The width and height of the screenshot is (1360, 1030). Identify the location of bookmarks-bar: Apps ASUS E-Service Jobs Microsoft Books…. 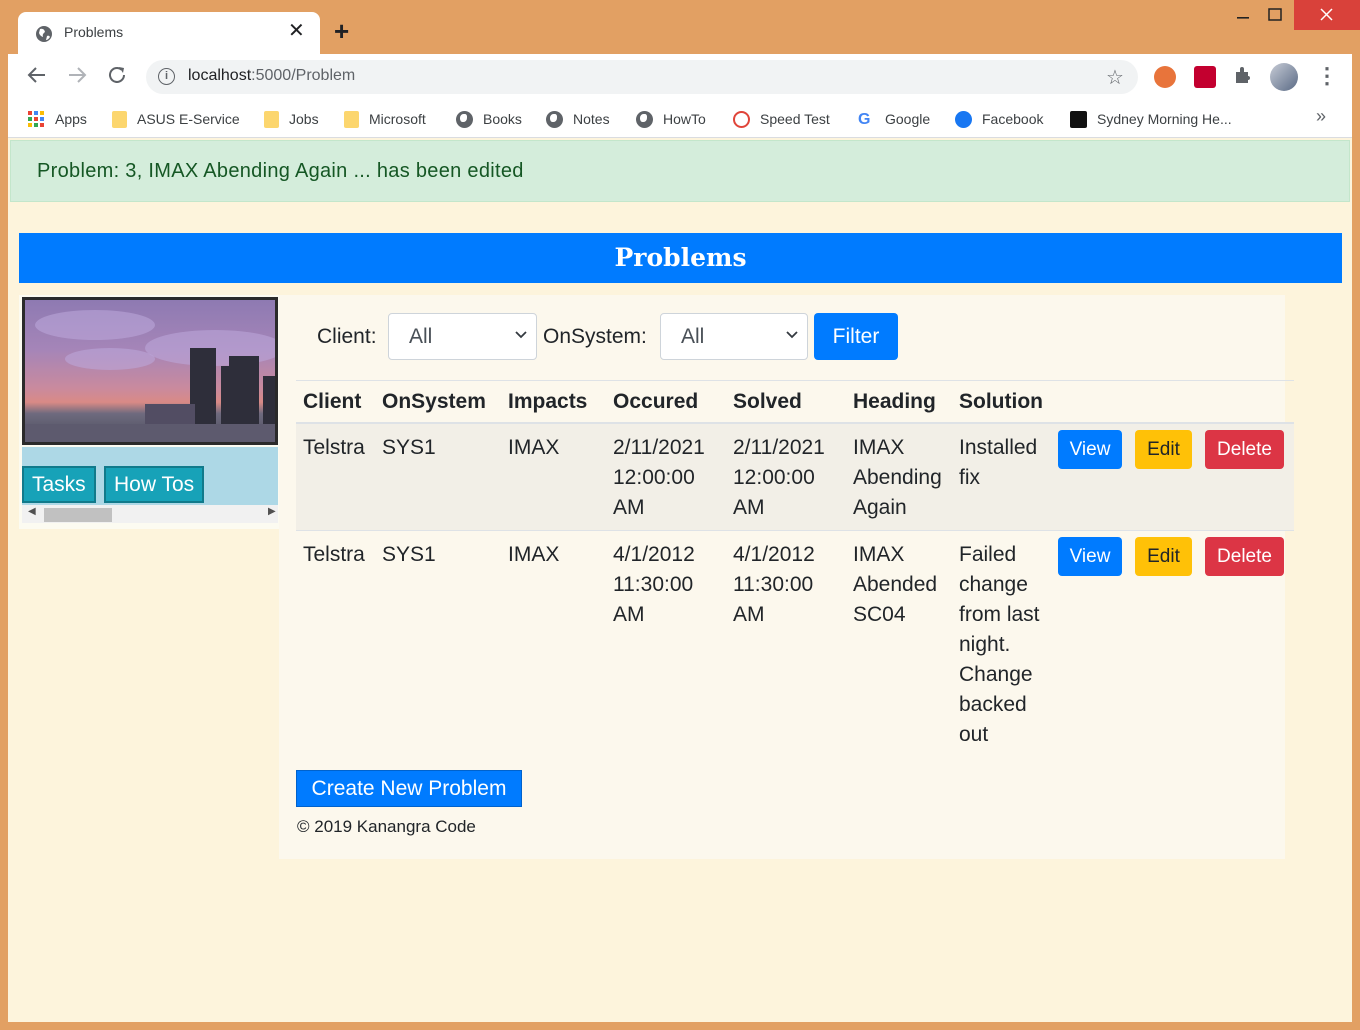
(680, 119).